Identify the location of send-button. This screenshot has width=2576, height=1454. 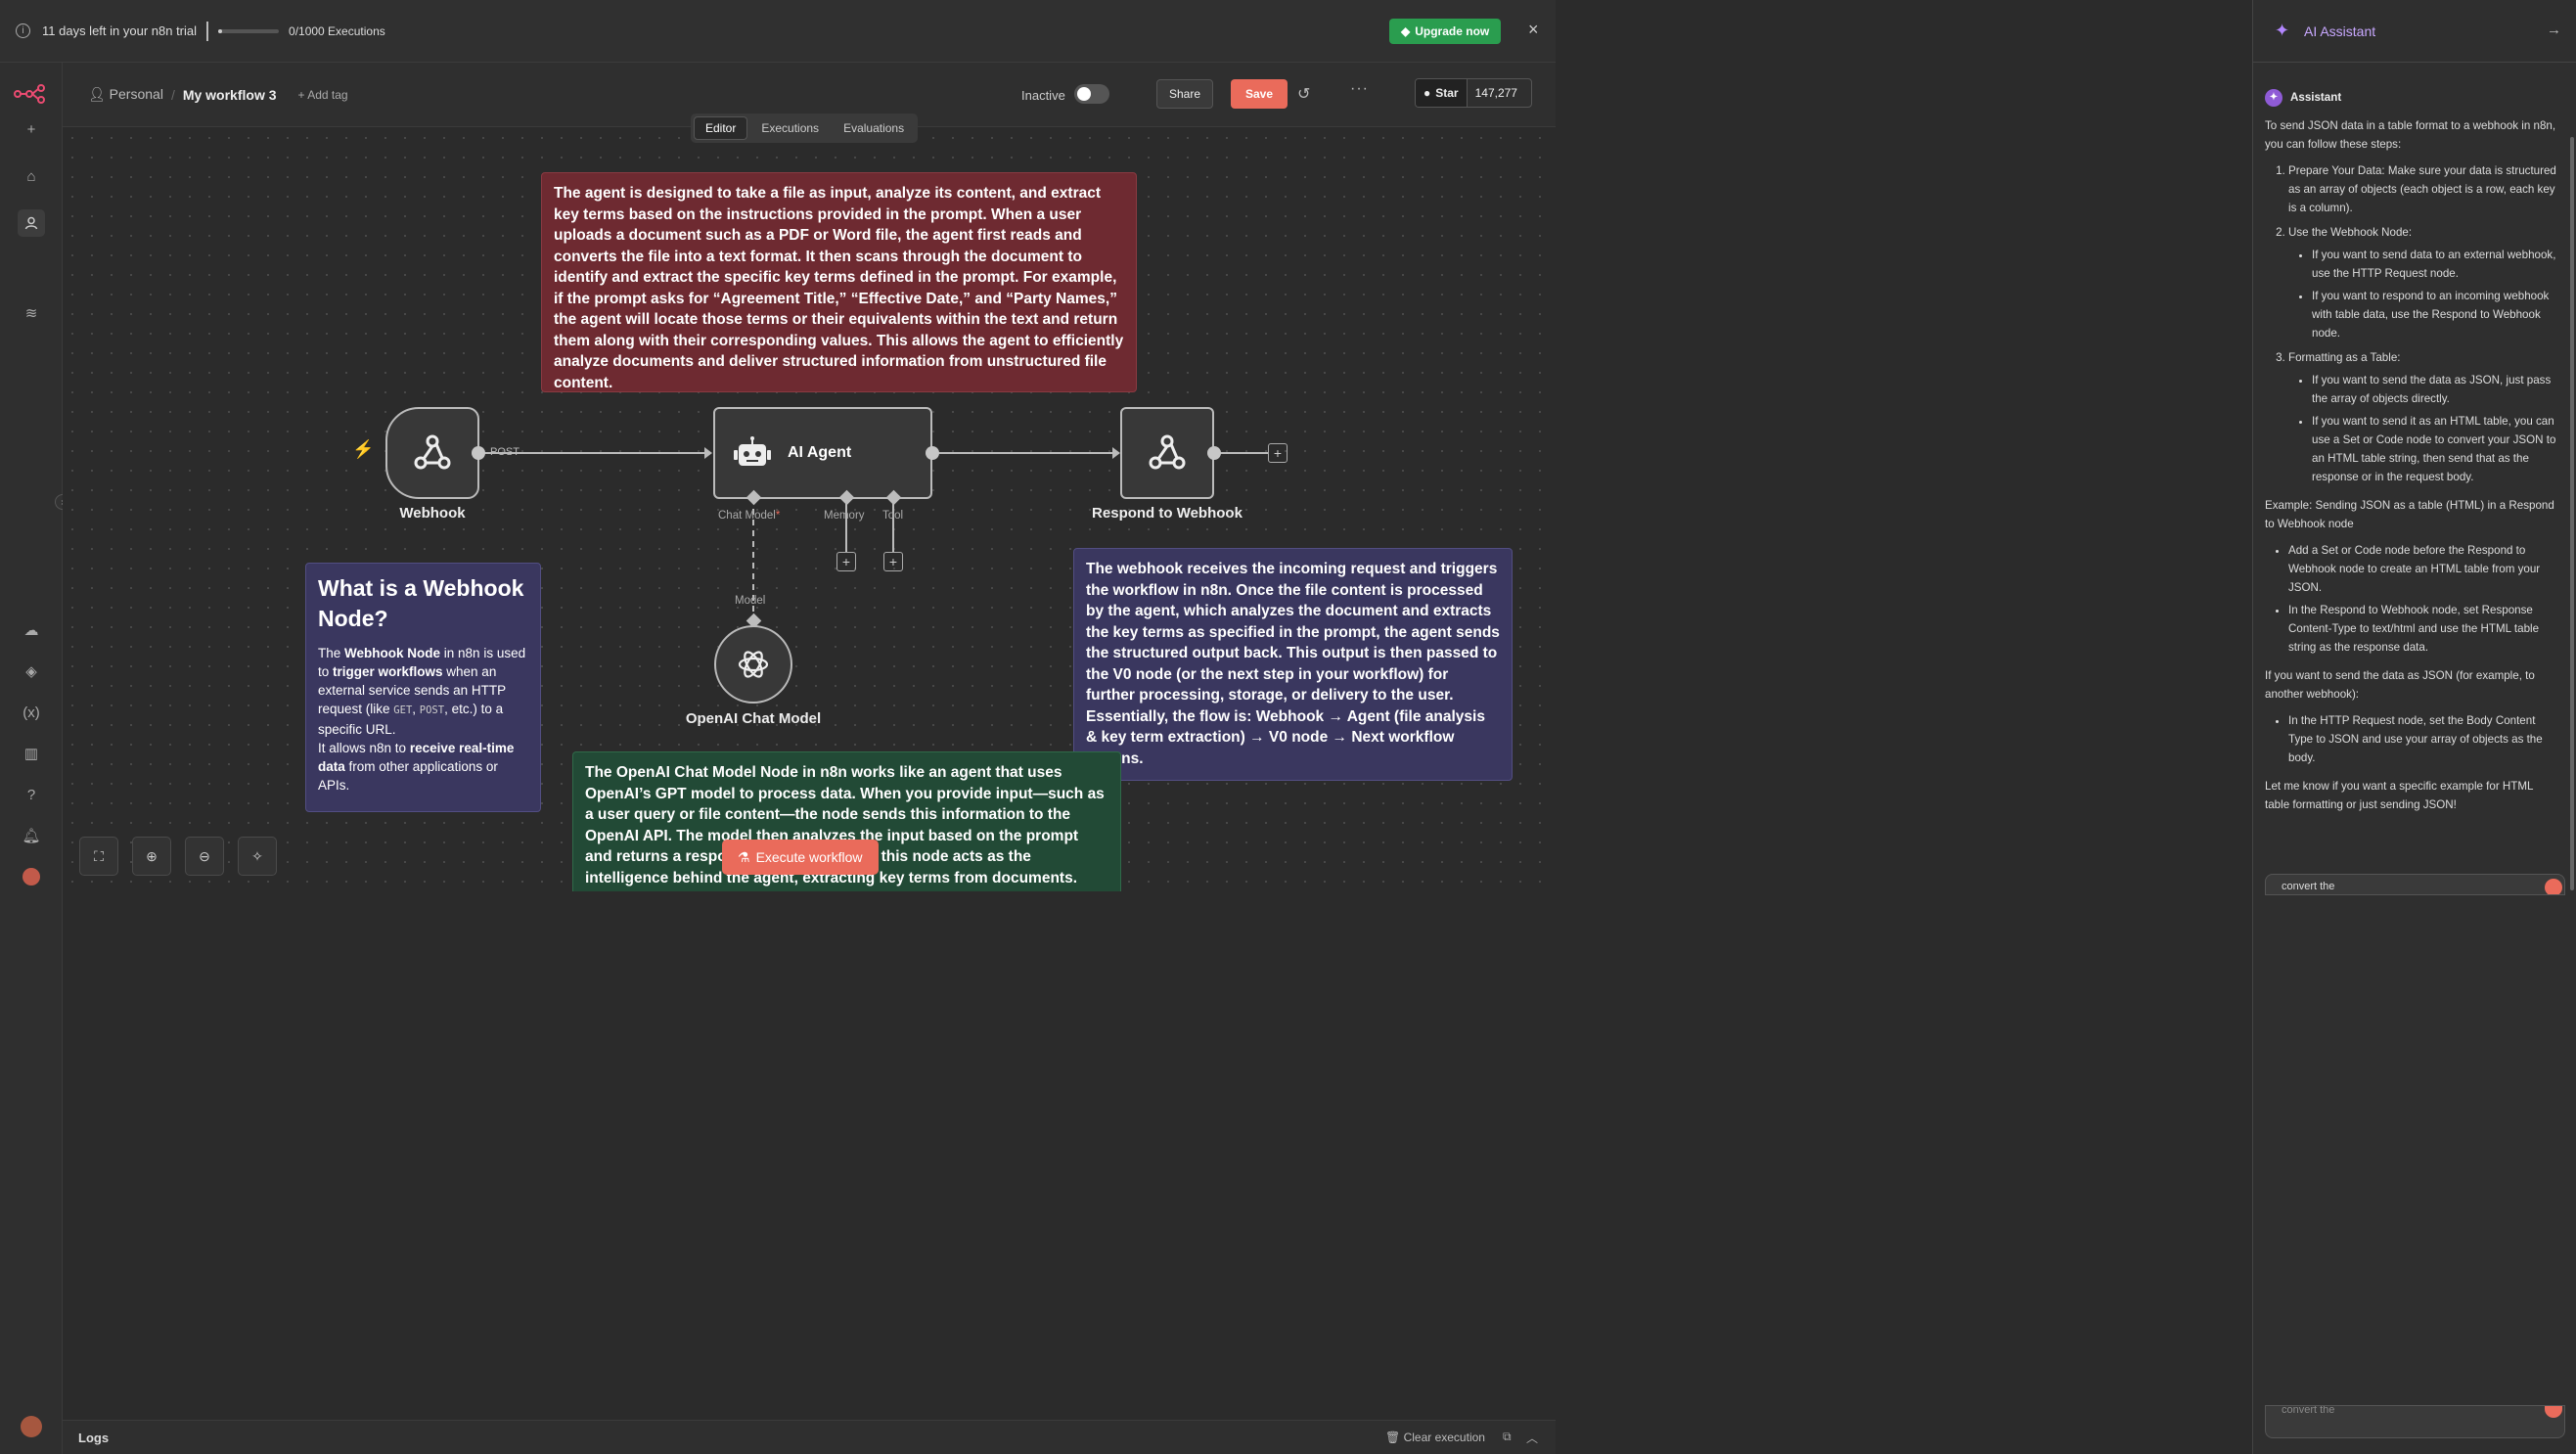
(2553, 886).